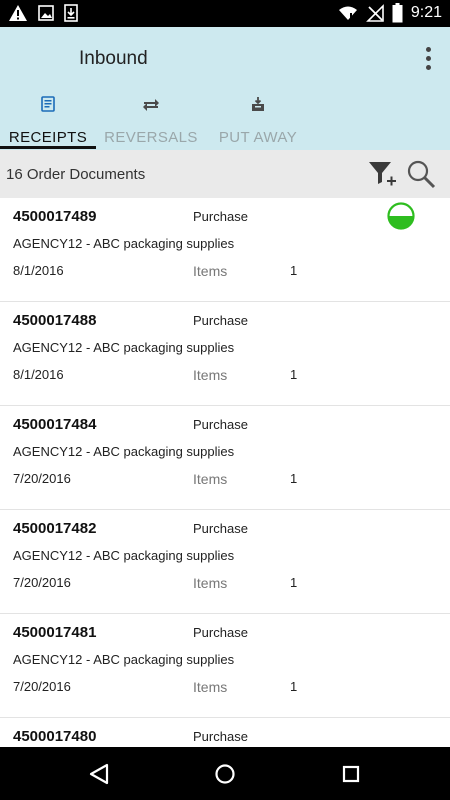 Image resolution: width=450 pixels, height=800 pixels. Describe the element at coordinates (55, 736) in the screenshot. I see `order-number: 4500017480` at that location.